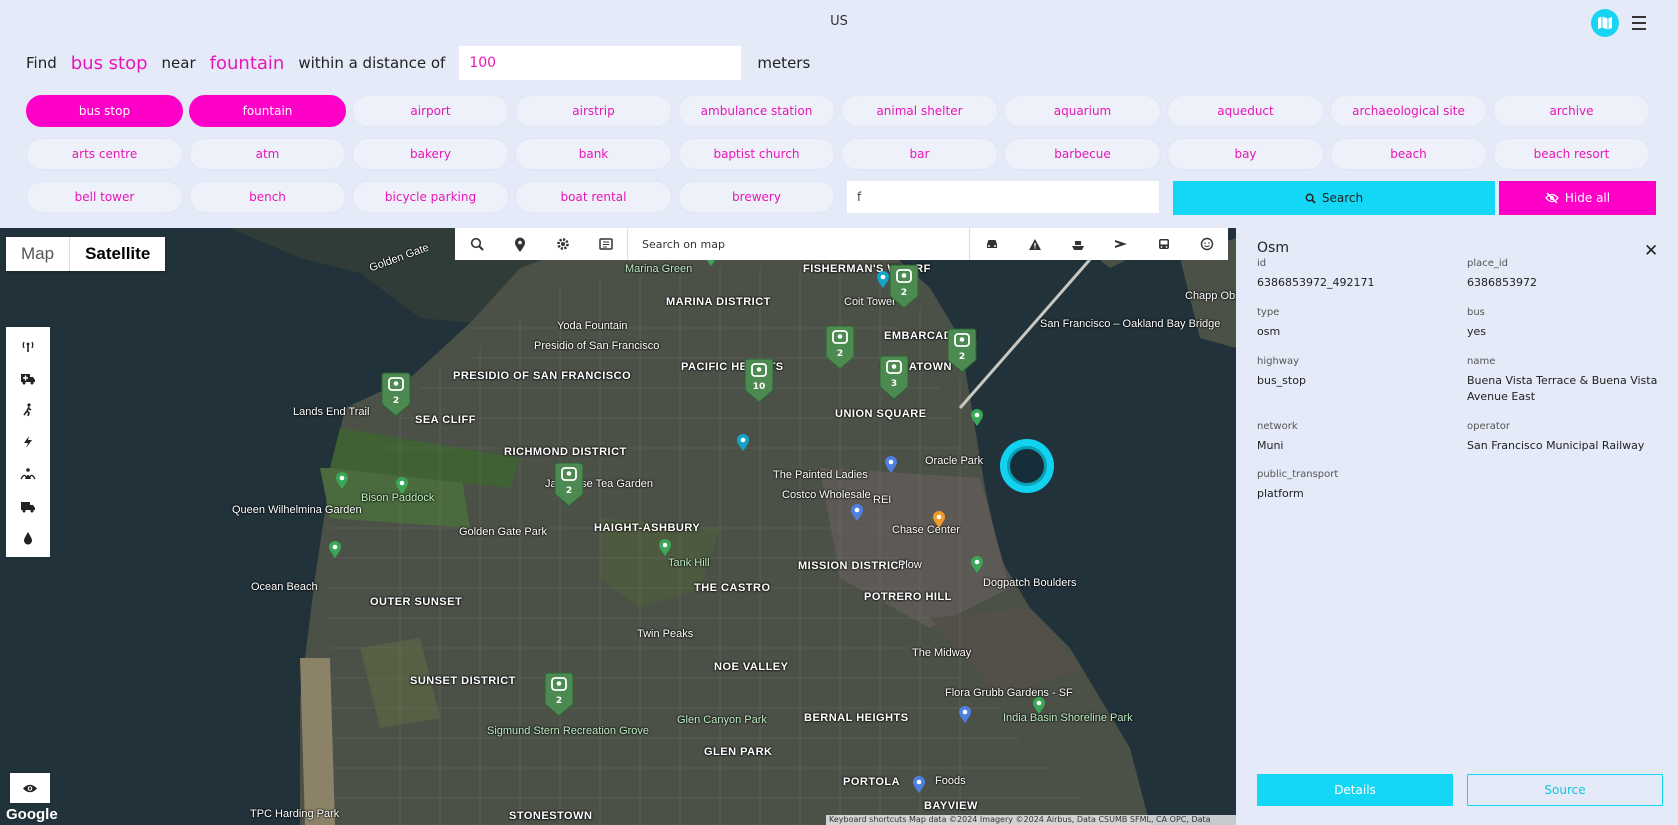 Image resolution: width=1678 pixels, height=825 pixels. What do you see at coordinates (593, 111) in the screenshot?
I see `category-chip: airstrip` at bounding box center [593, 111].